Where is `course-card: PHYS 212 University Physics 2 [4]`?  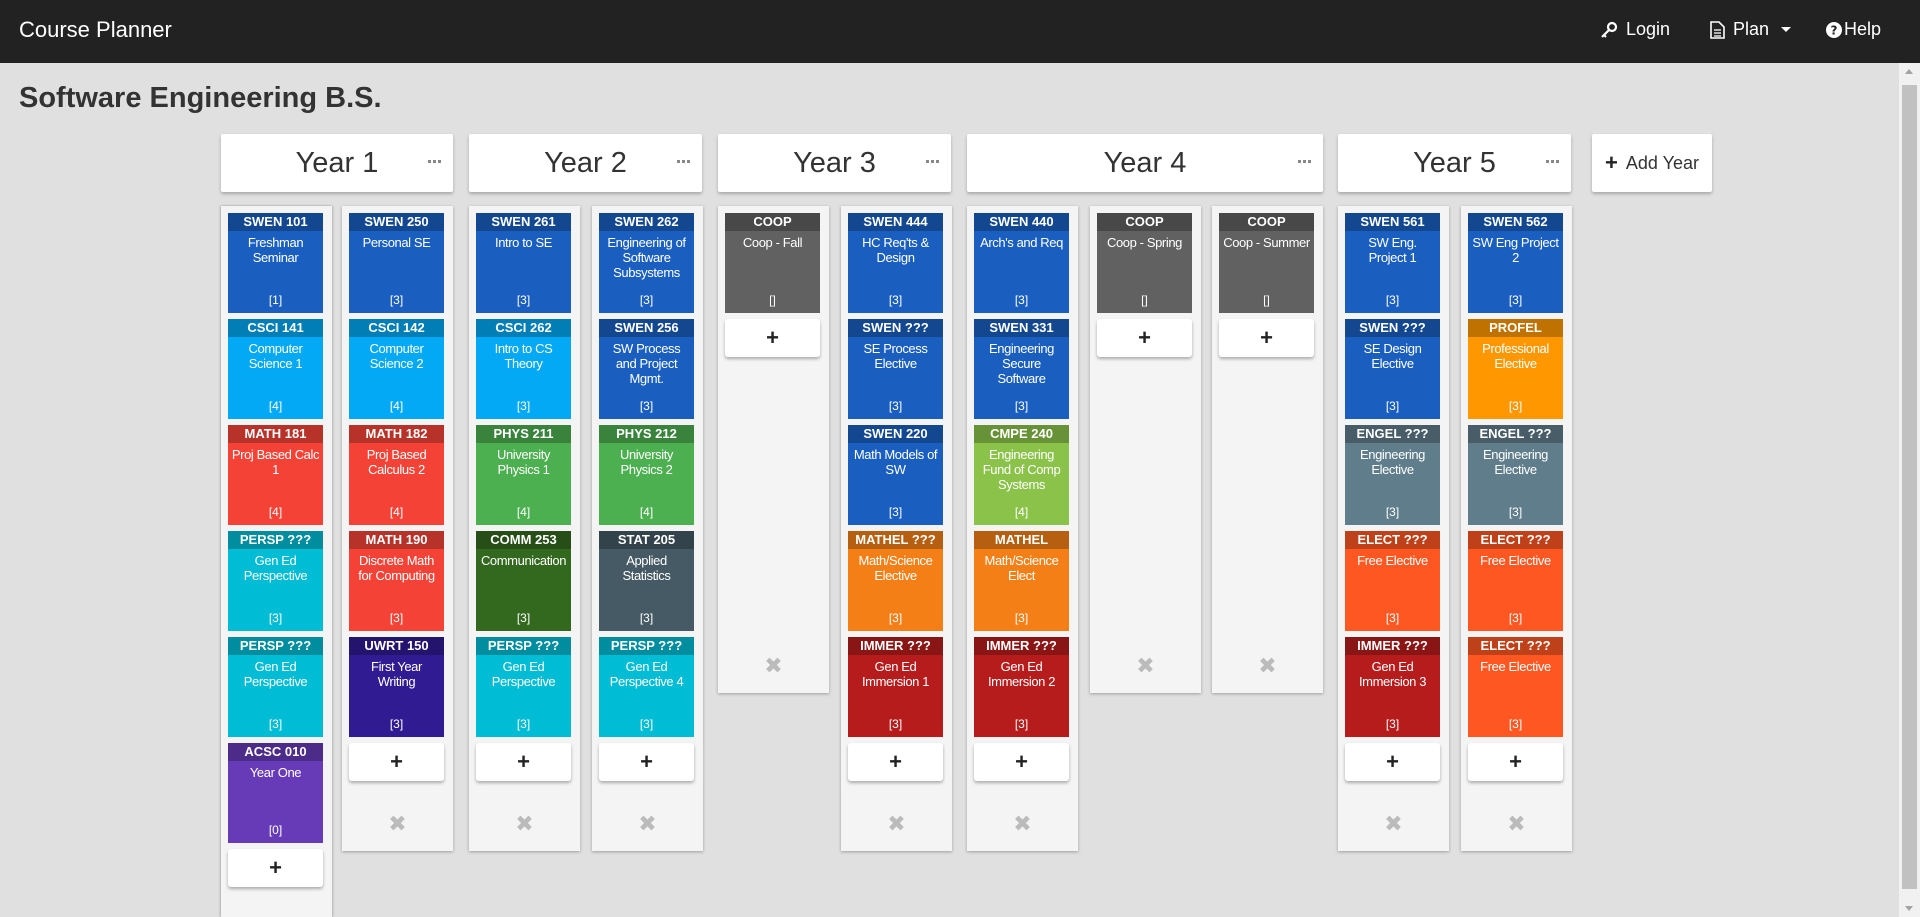
course-card: PHYS 212 University Physics 2 [4] is located at coordinates (646, 475).